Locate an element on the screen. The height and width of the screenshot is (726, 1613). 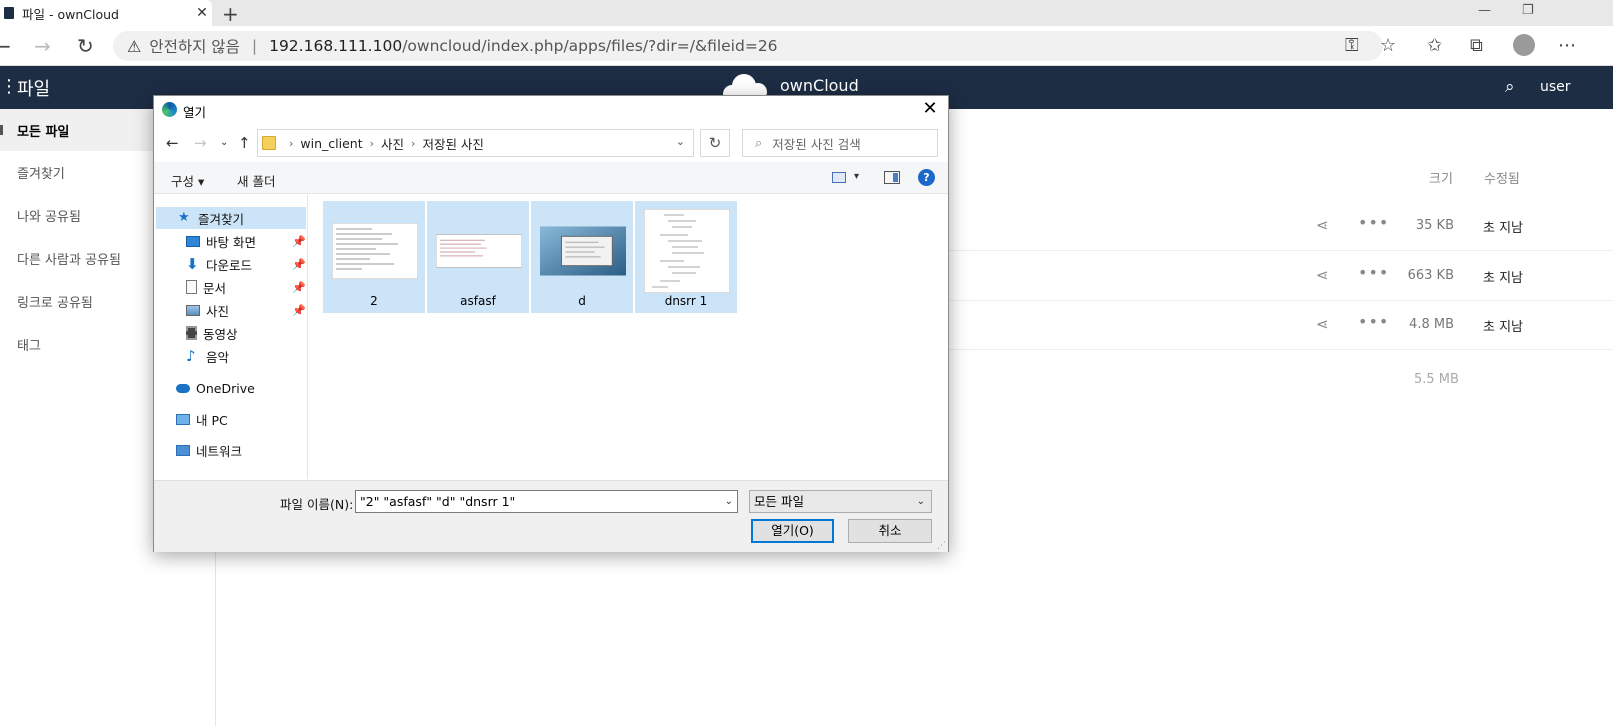
key-icon: ⚿ is located at coordinates (1352, 45).